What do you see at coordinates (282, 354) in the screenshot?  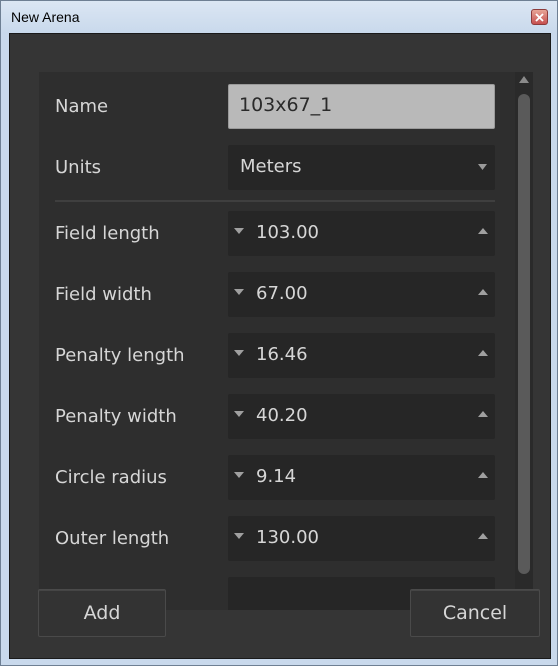 I see `field-value: 16.46` at bounding box center [282, 354].